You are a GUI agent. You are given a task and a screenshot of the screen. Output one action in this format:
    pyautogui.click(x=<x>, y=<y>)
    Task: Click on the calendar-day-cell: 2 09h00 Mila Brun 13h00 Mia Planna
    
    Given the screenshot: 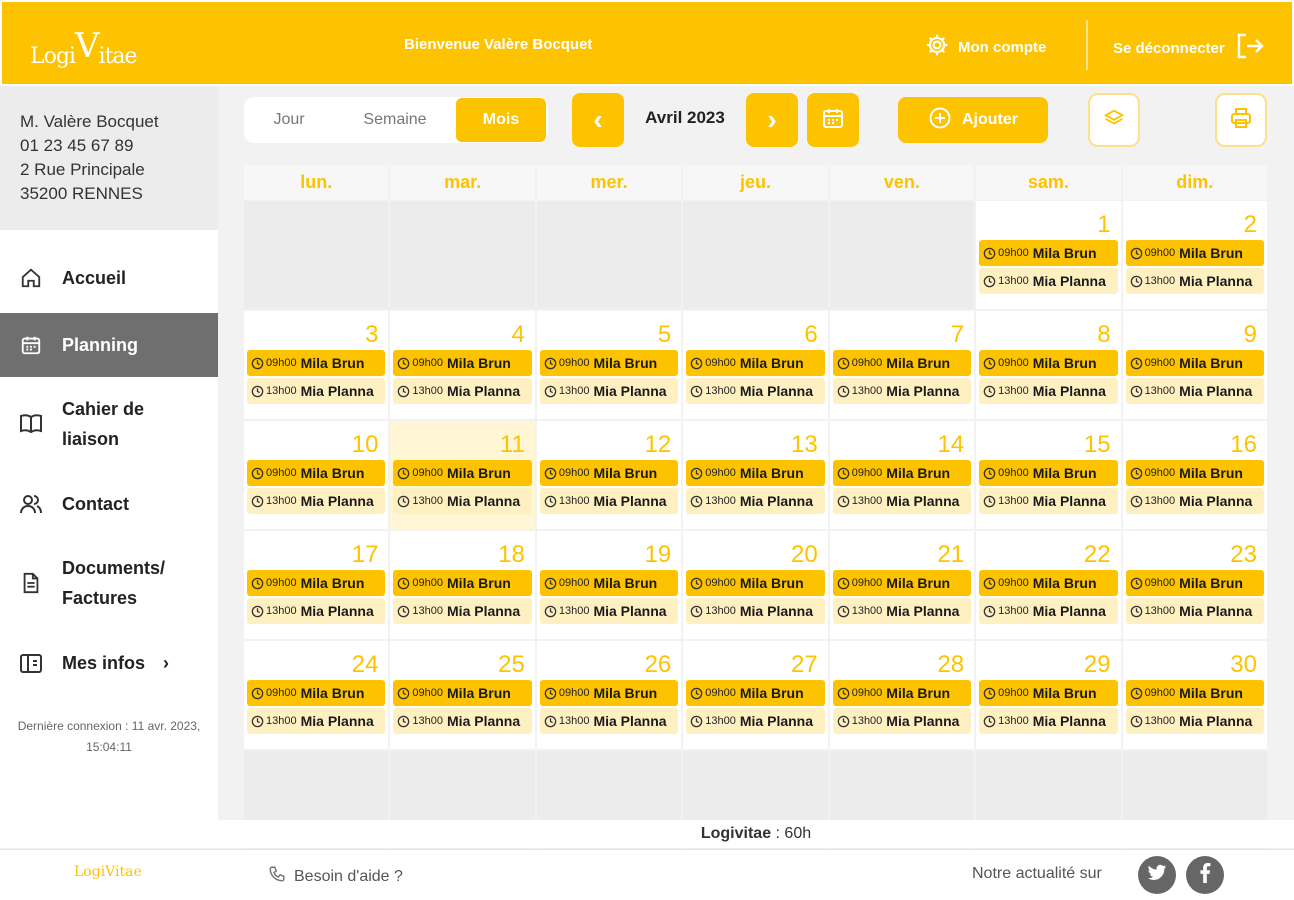 What is the action you would take?
    pyautogui.click(x=1194, y=255)
    